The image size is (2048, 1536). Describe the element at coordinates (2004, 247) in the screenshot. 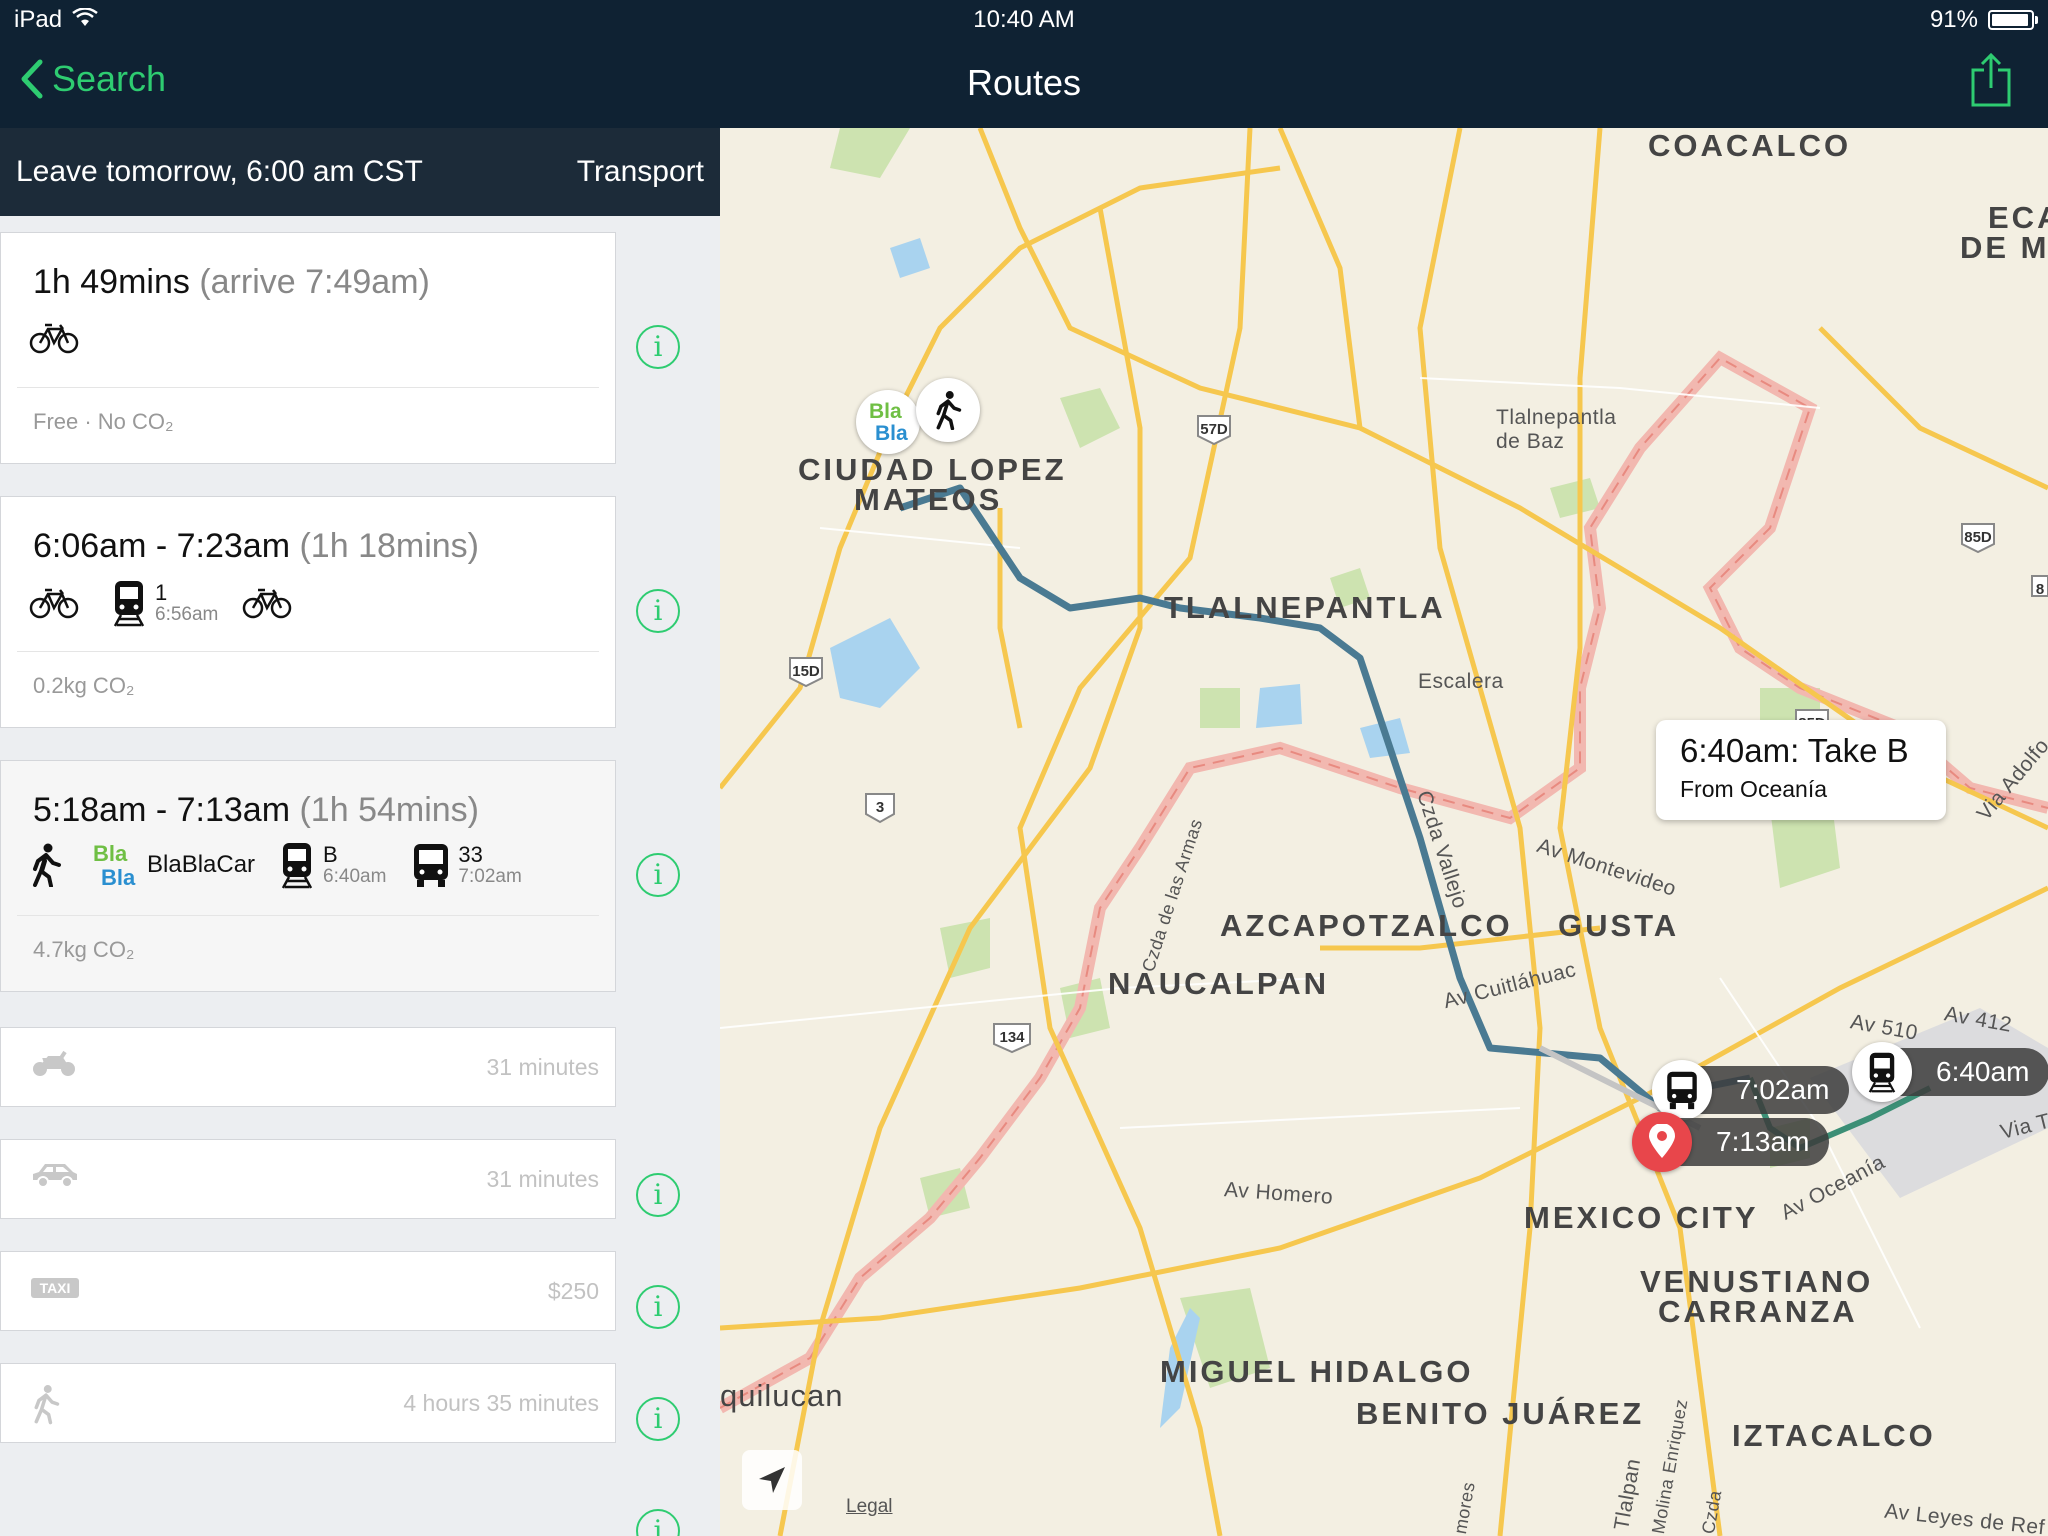

I see `map-label: DE M` at that location.